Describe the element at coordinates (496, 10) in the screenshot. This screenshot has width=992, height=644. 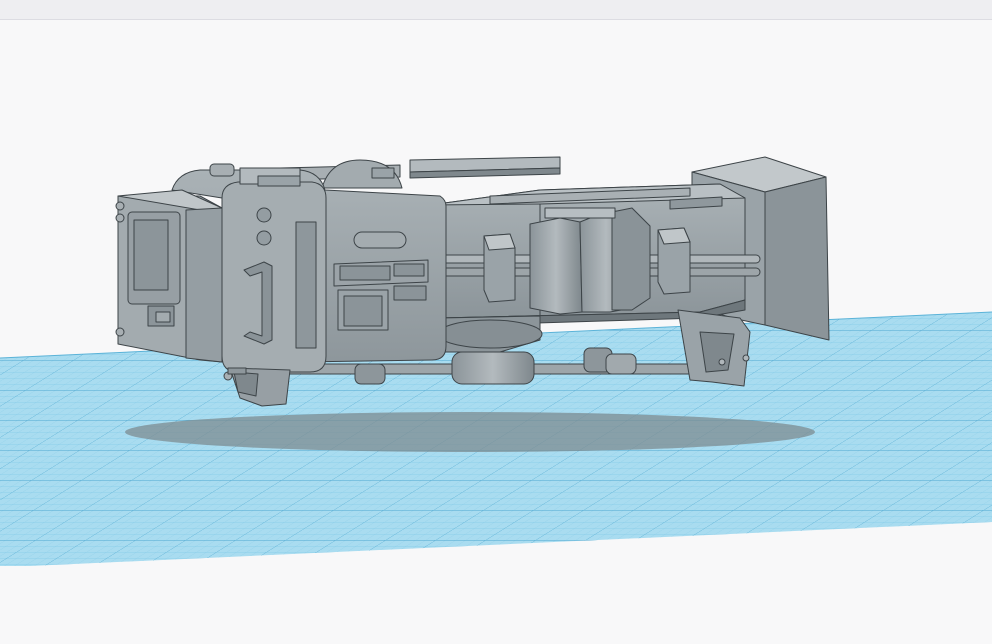
I see `top-toolbar` at that location.